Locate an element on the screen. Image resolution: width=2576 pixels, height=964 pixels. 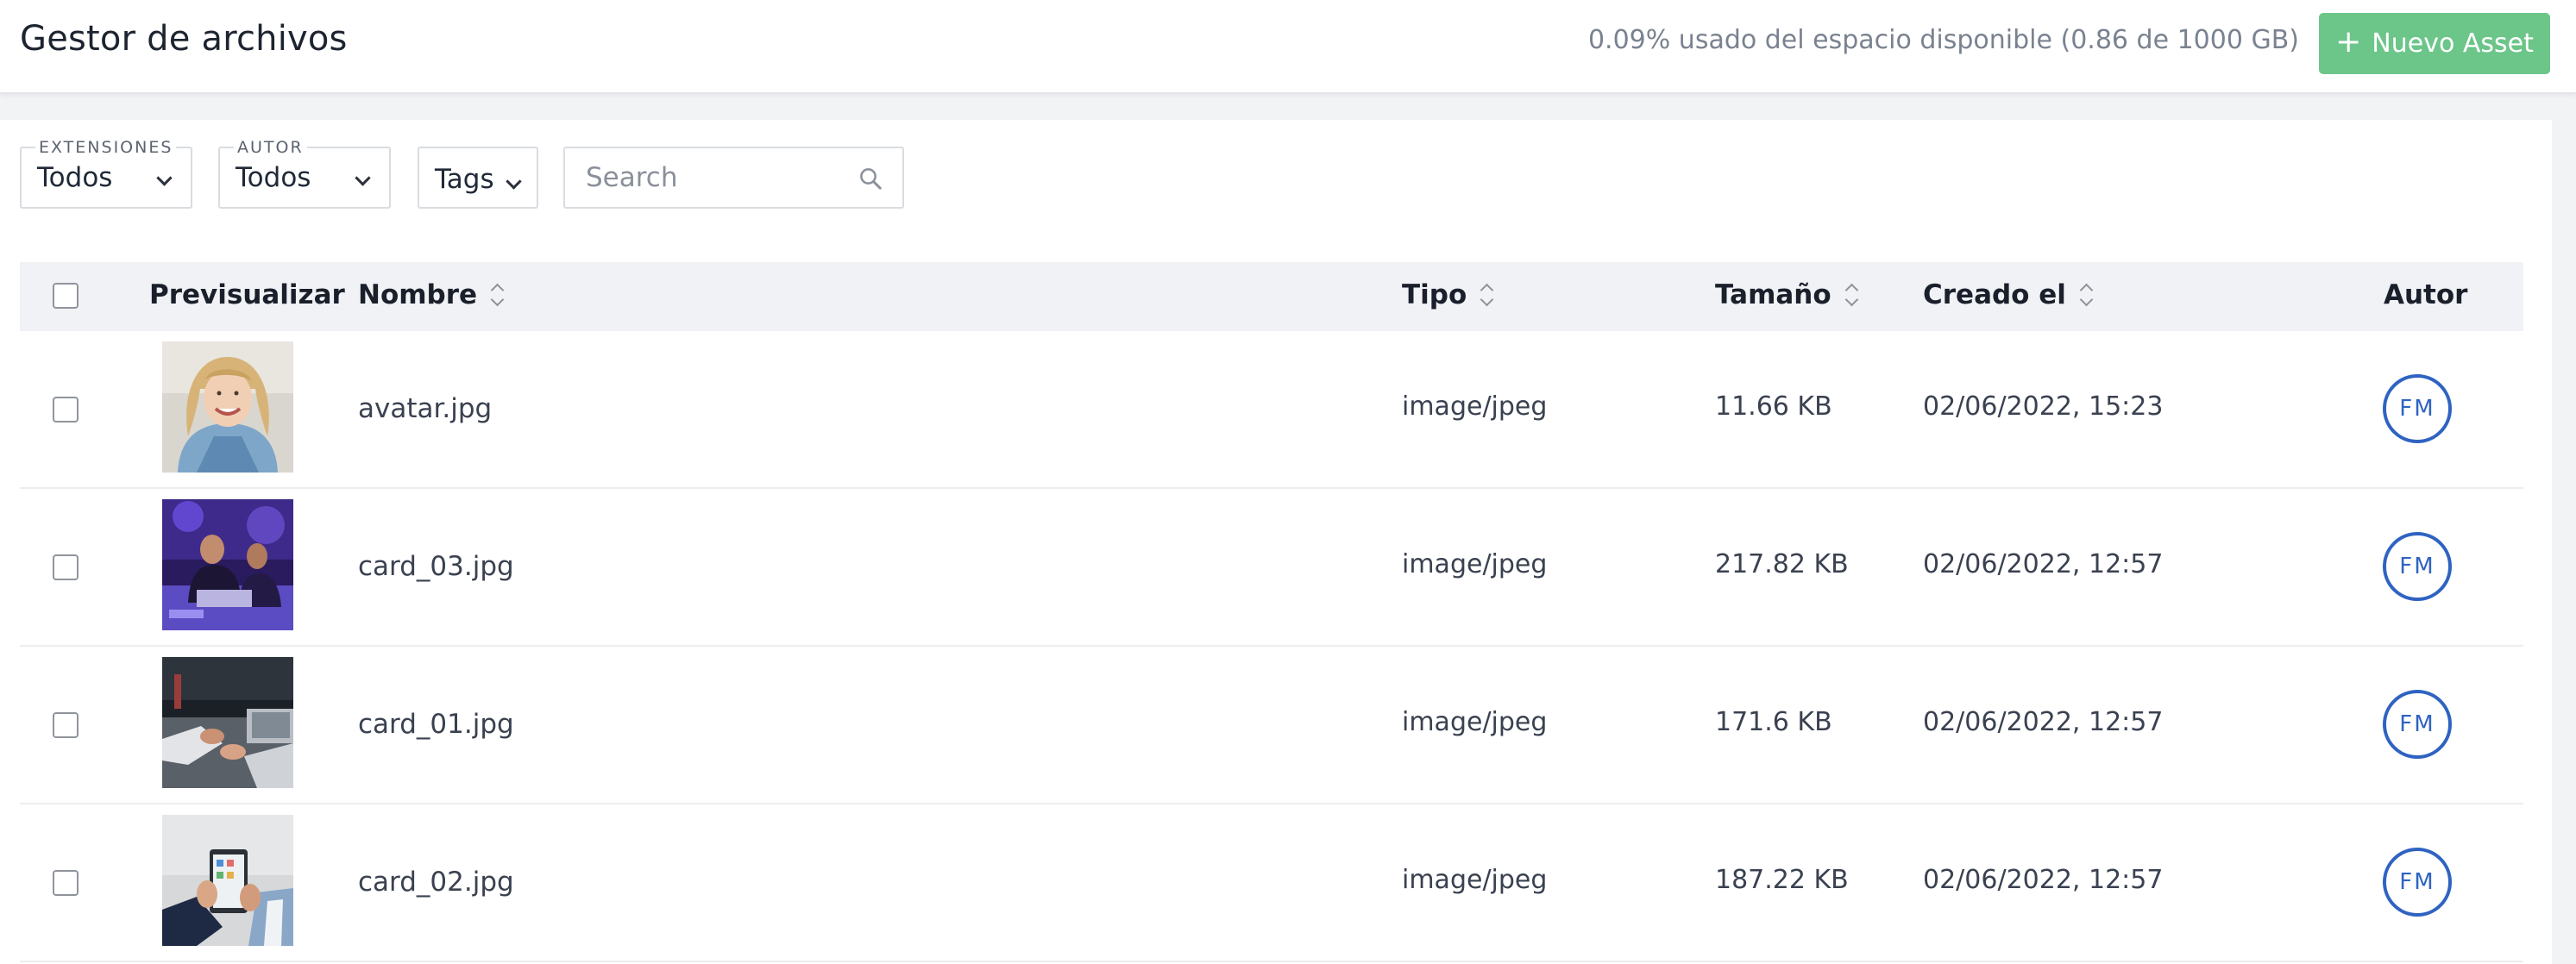
extensions-select-label: EXTENSIONES is located at coordinates (106, 147).